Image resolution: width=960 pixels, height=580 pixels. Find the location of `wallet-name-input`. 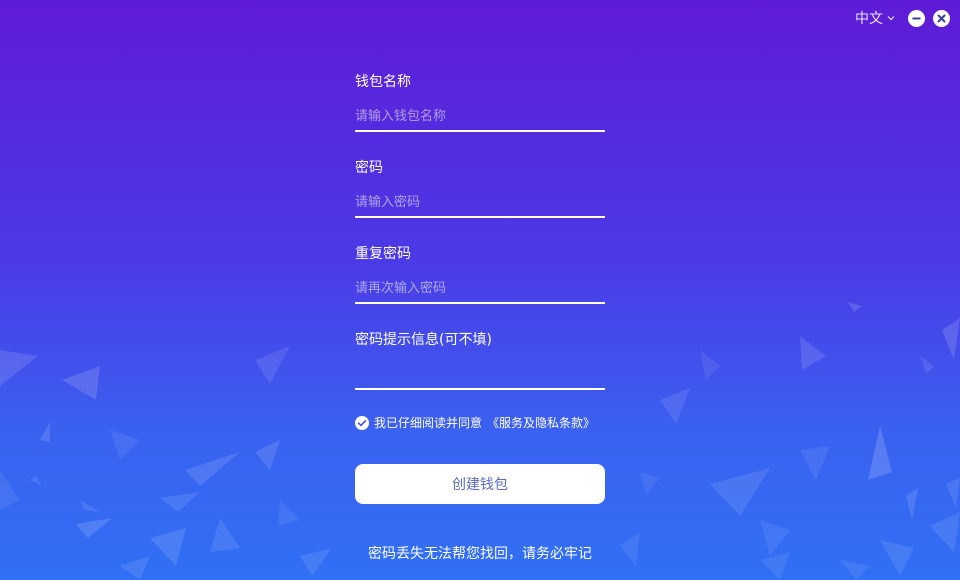

wallet-name-input is located at coordinates (480, 117).